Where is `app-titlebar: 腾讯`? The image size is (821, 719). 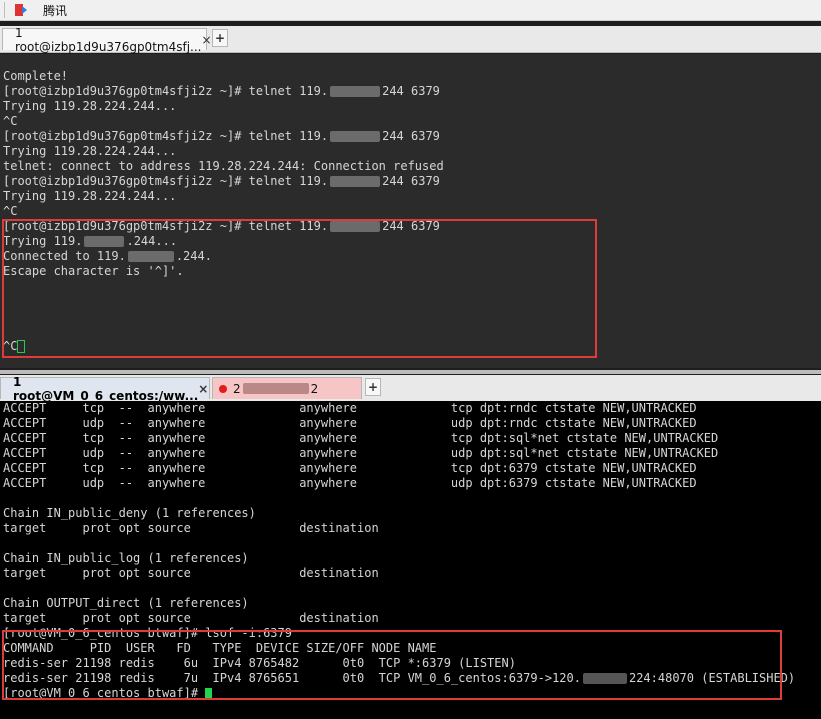 app-titlebar: 腾讯 is located at coordinates (410, 10).